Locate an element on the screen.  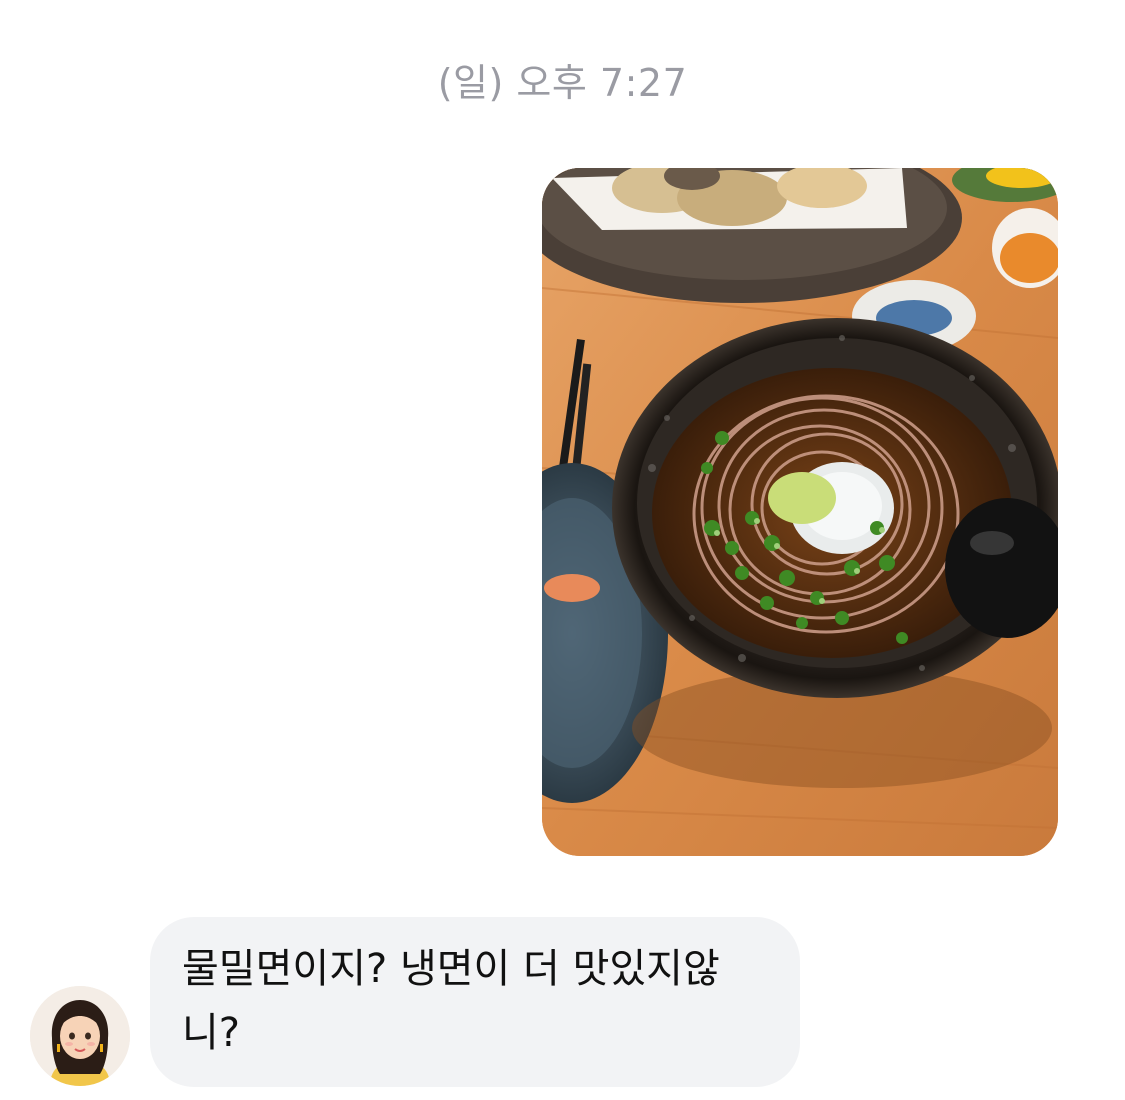
sender-avatar is located at coordinates (80, 1036).